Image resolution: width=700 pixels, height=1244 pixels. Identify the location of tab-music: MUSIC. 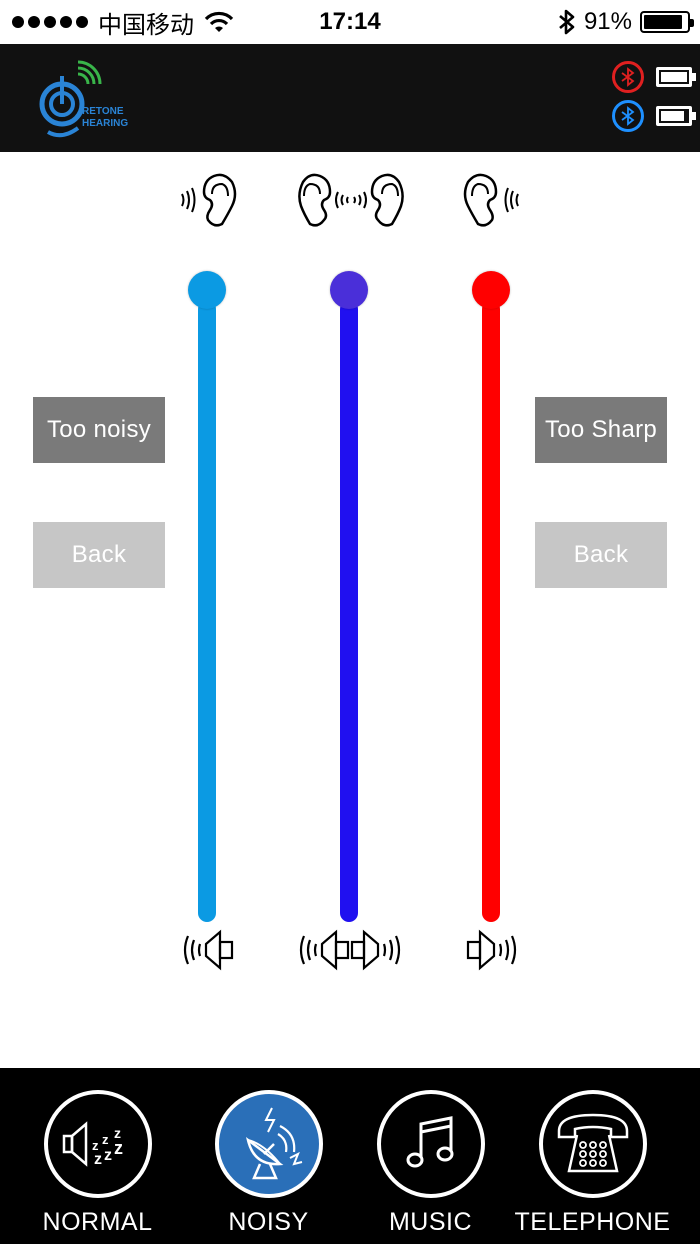
(430, 1156).